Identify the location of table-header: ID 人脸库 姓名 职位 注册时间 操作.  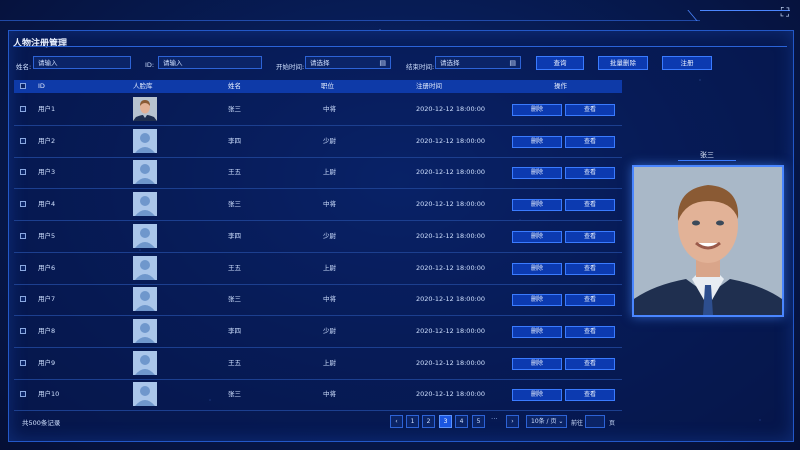
(318, 86).